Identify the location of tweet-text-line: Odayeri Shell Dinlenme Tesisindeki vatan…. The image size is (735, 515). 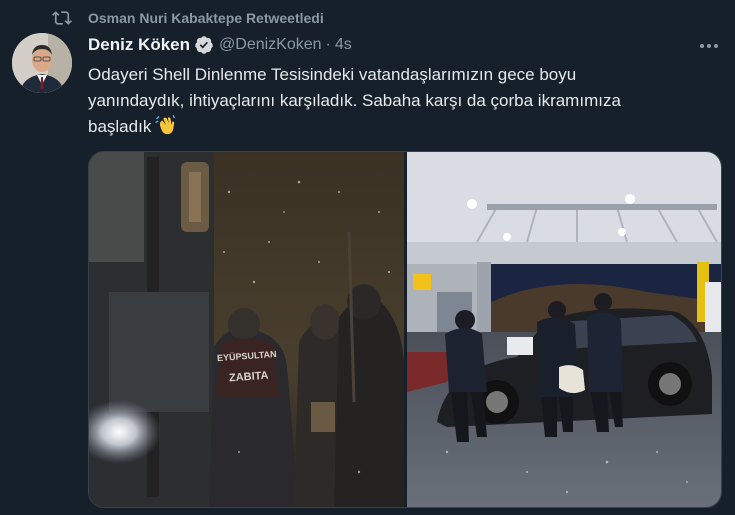
(332, 74).